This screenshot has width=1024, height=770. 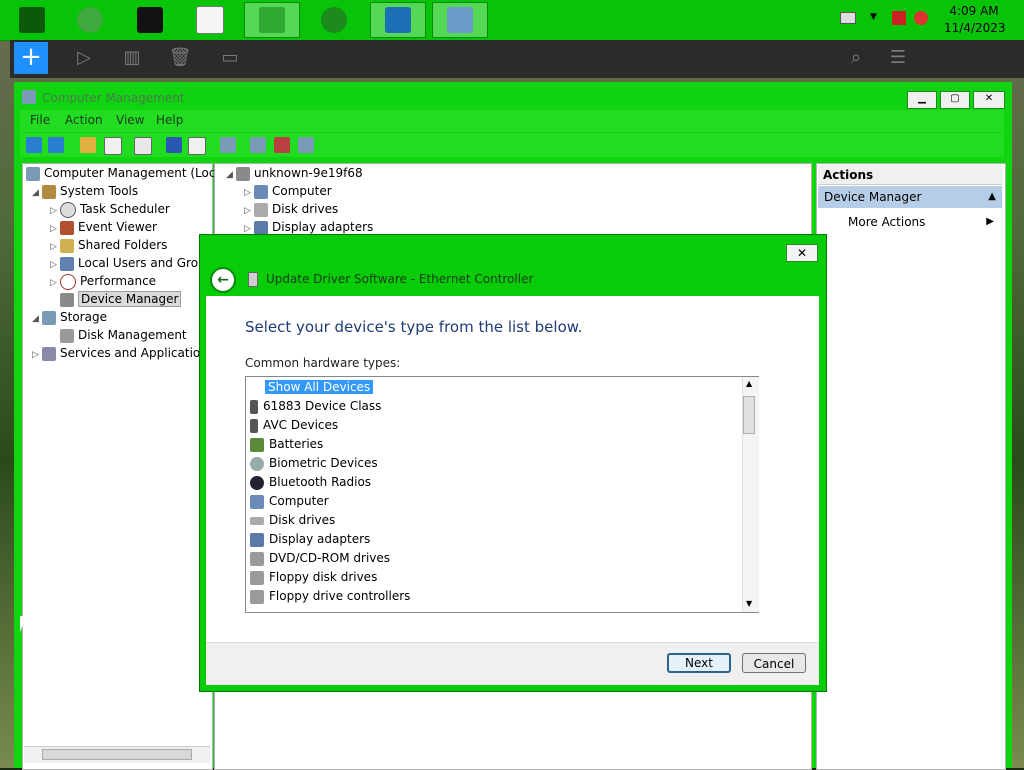 I want to click on menu-file: File, so click(x=40, y=120).